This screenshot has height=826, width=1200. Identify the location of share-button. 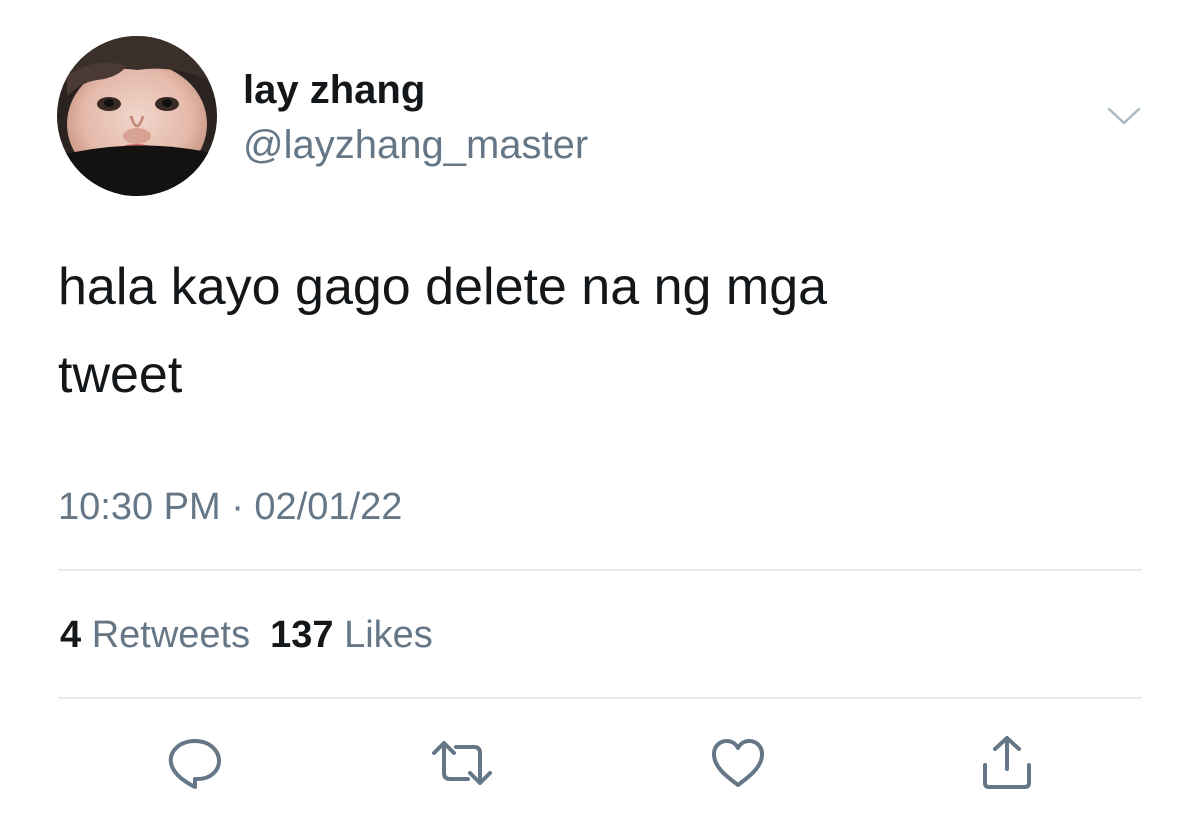
(1007, 763).